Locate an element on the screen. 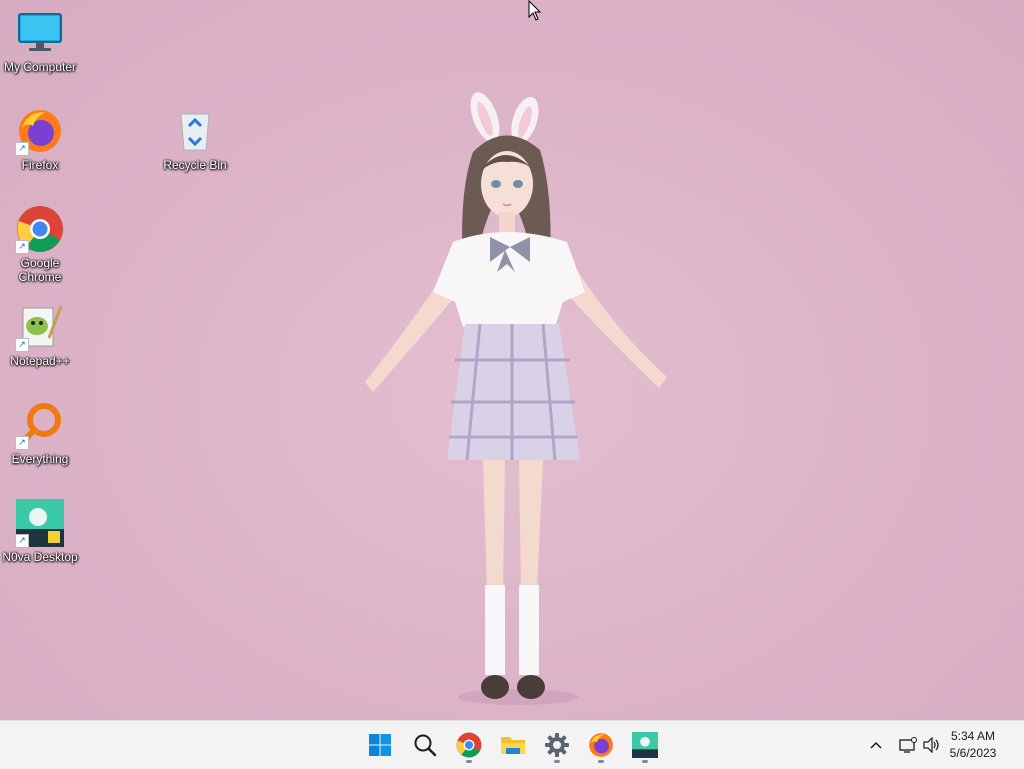 The image size is (1024, 769). desktop-icon-my-computer: My Computer is located at coordinates (40, 41).